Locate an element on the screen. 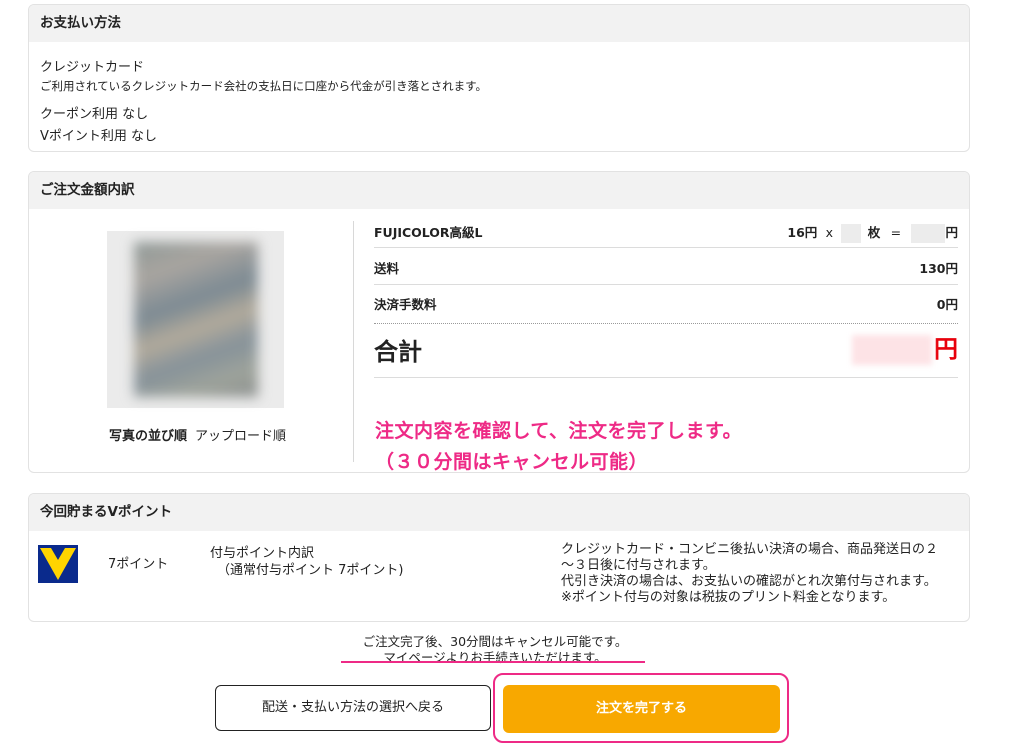 This screenshot has height=752, width=1024. subtotal-yen: 円 is located at coordinates (951, 232).